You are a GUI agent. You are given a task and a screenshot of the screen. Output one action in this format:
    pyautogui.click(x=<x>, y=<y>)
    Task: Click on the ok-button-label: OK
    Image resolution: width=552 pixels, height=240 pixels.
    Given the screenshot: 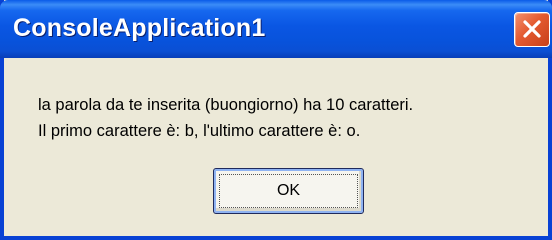 What is the action you would take?
    pyautogui.click(x=288, y=190)
    